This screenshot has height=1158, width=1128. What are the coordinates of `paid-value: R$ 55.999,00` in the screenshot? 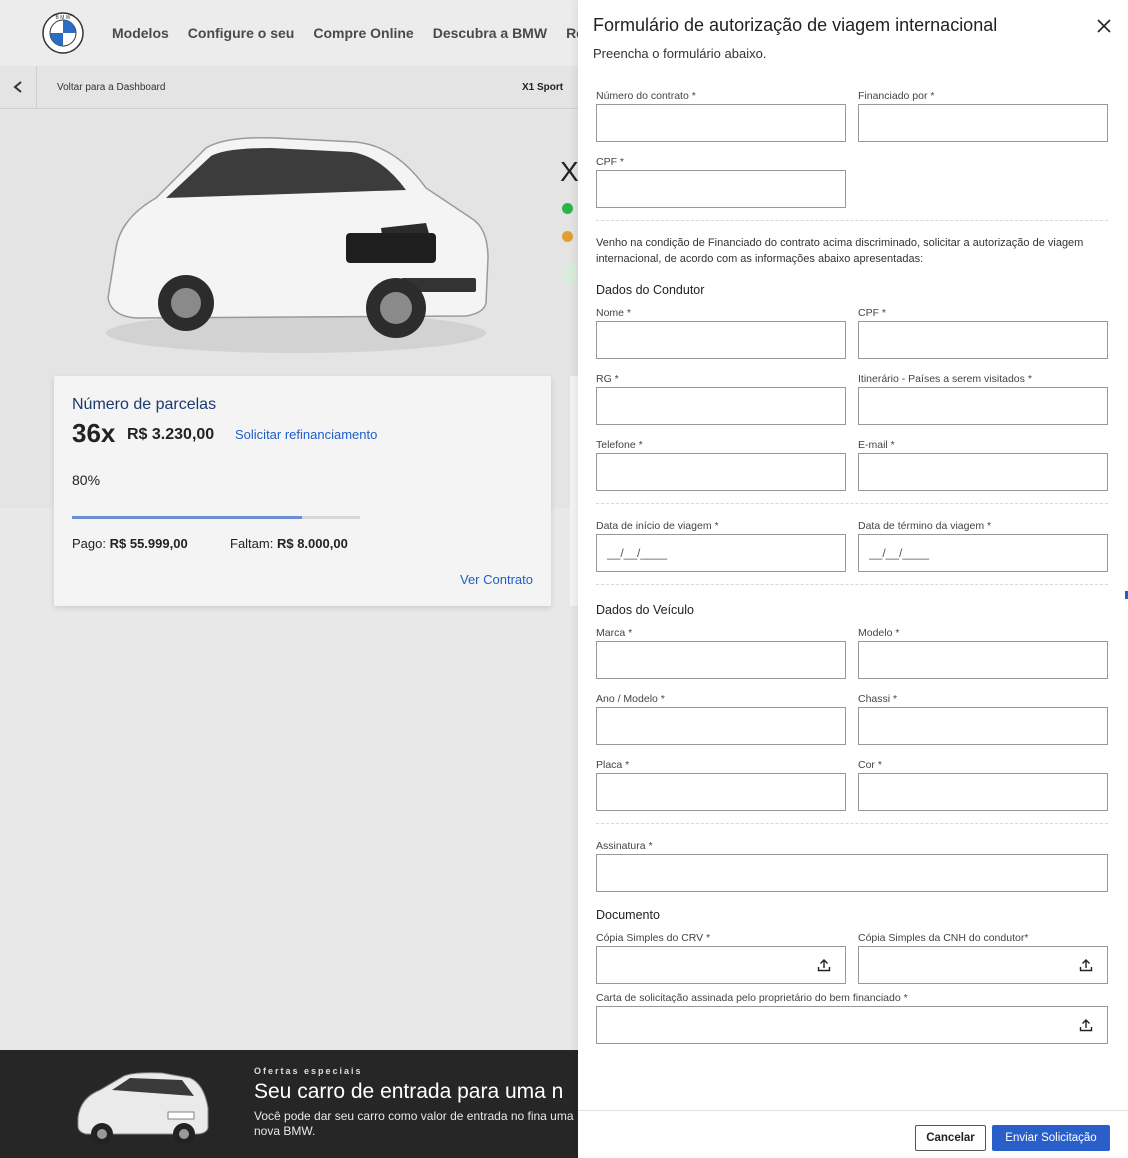 It's located at (148, 543).